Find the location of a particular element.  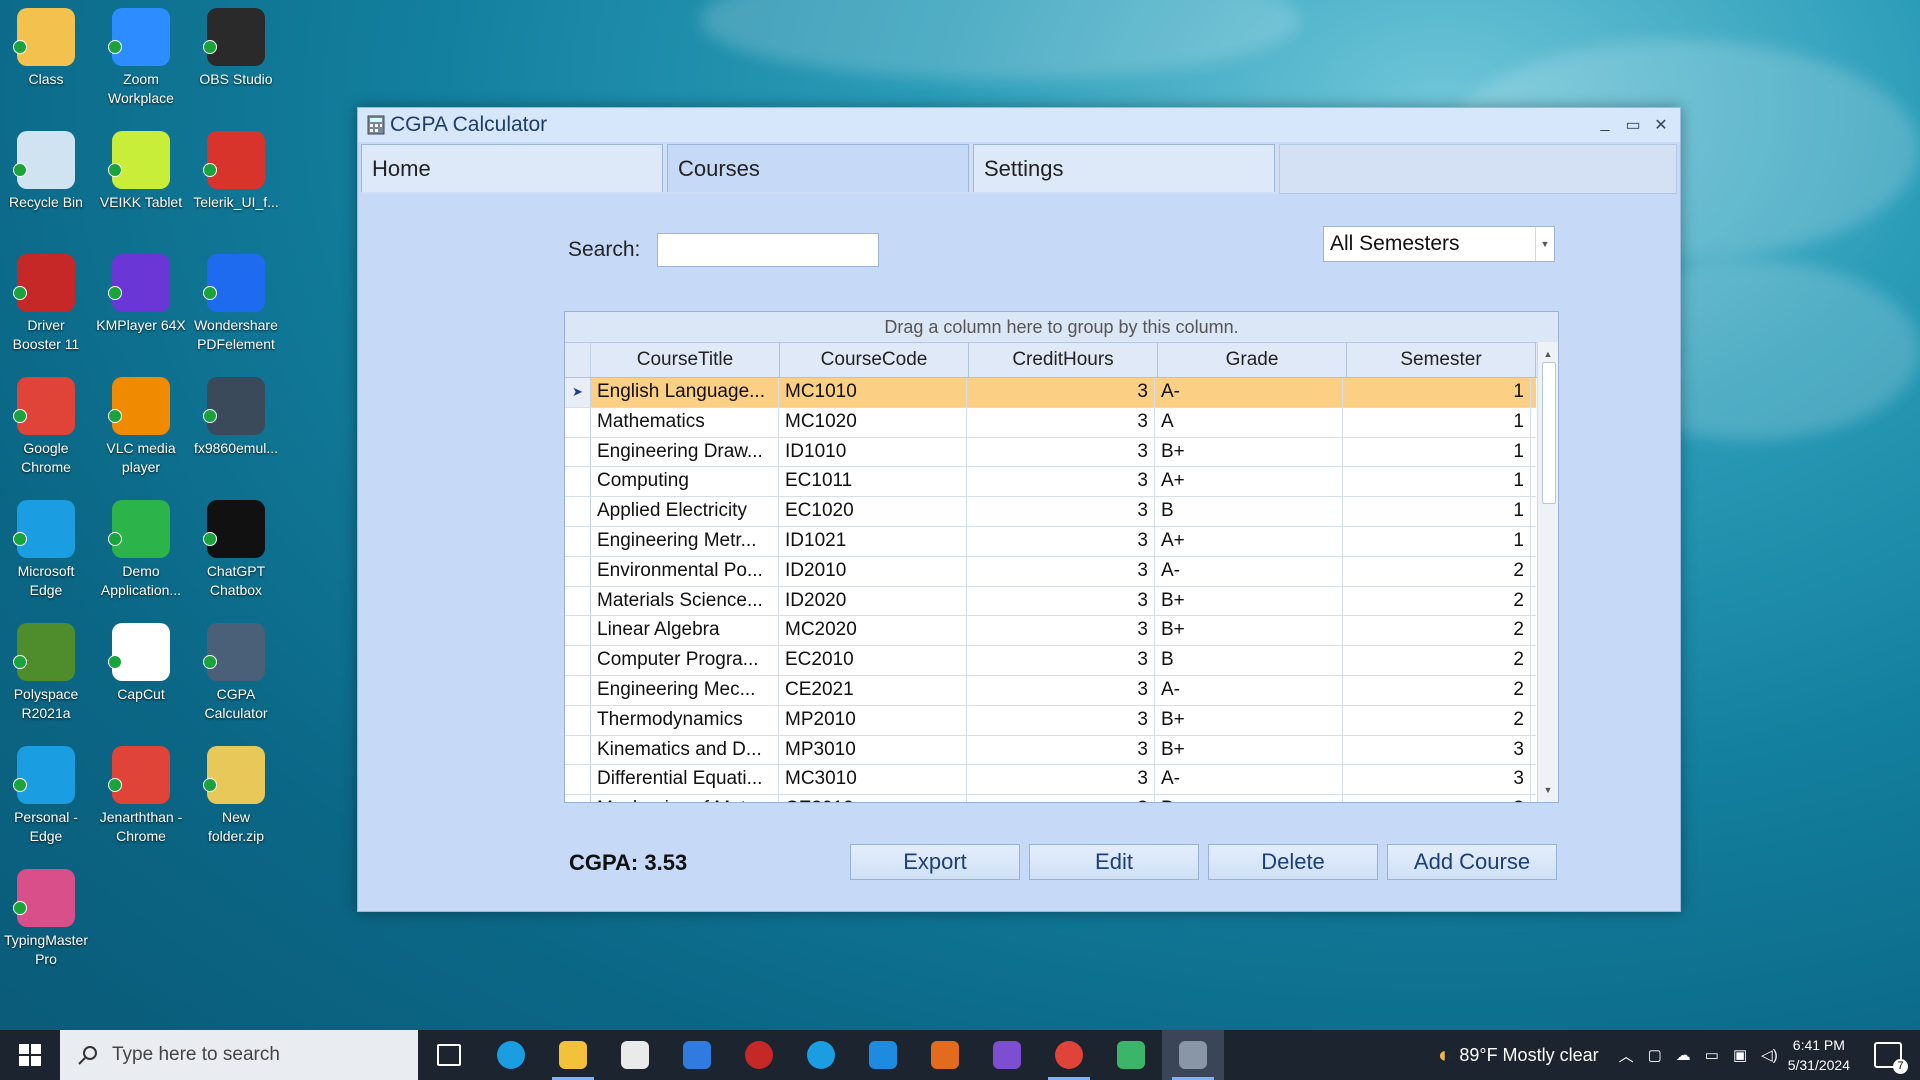

desktop-icon: Class is located at coordinates (46, 48).